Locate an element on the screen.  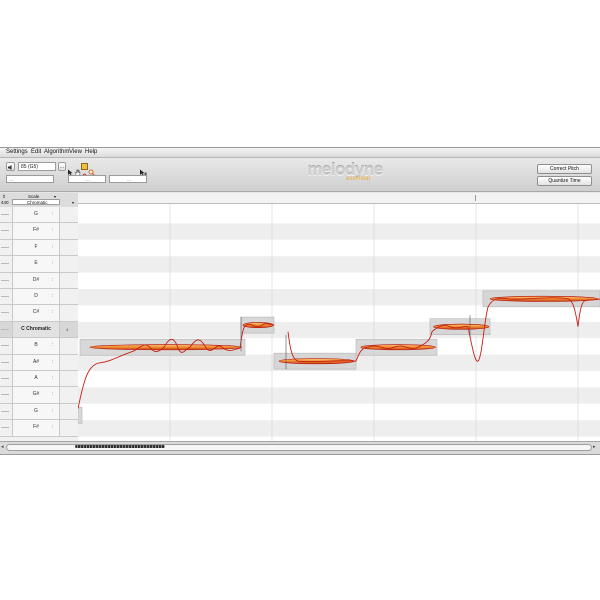
menu-view: View is located at coordinates (75, 152).